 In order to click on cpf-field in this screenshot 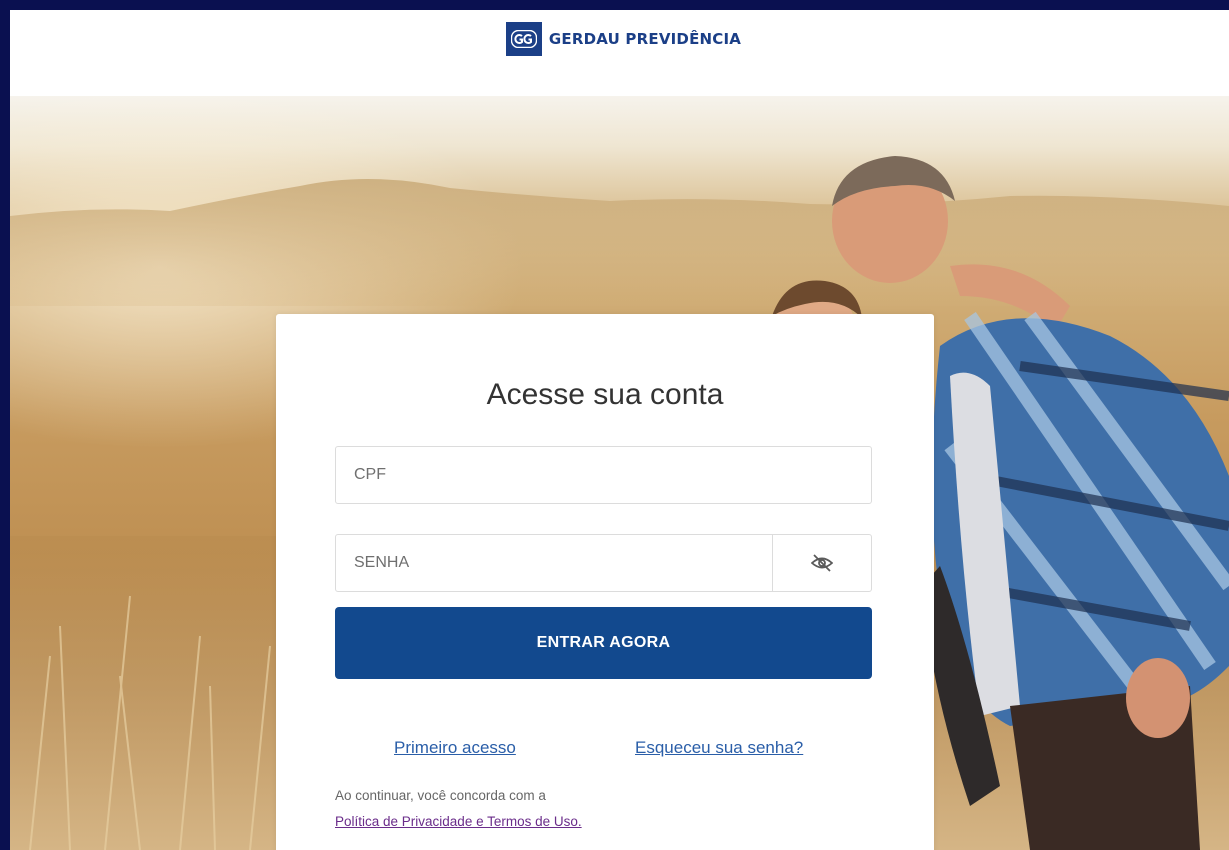, I will do `click(603, 475)`.